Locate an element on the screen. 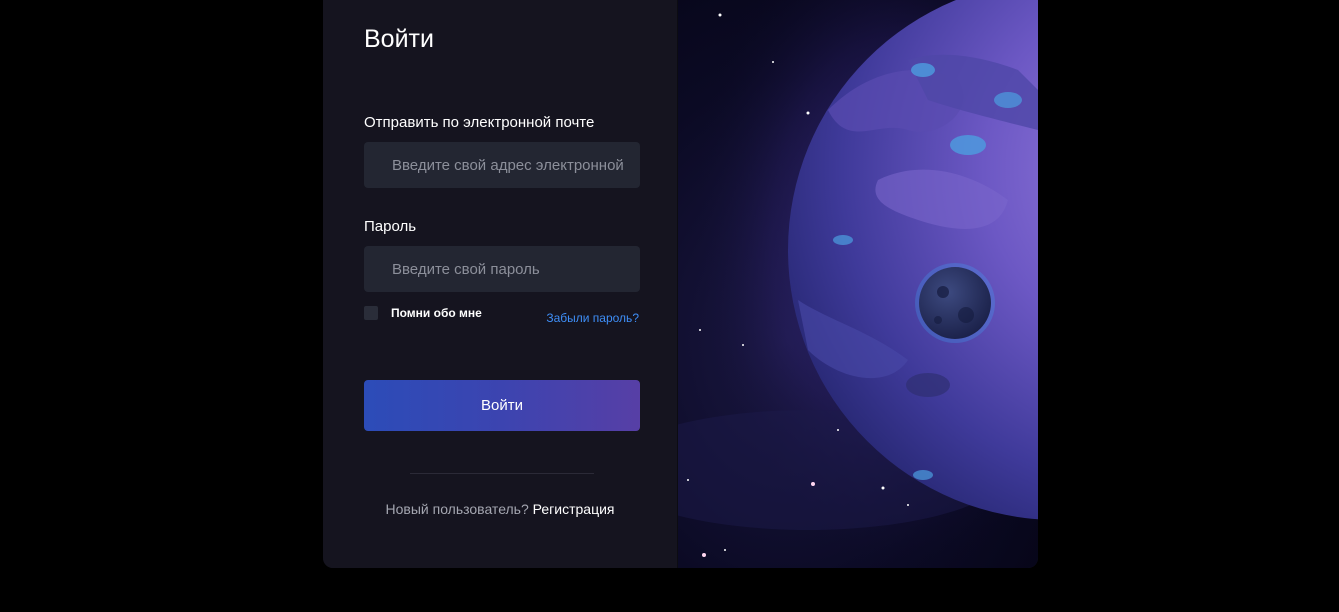 This screenshot has width=1339, height=612. signup-link: Регистрация is located at coordinates (574, 509).